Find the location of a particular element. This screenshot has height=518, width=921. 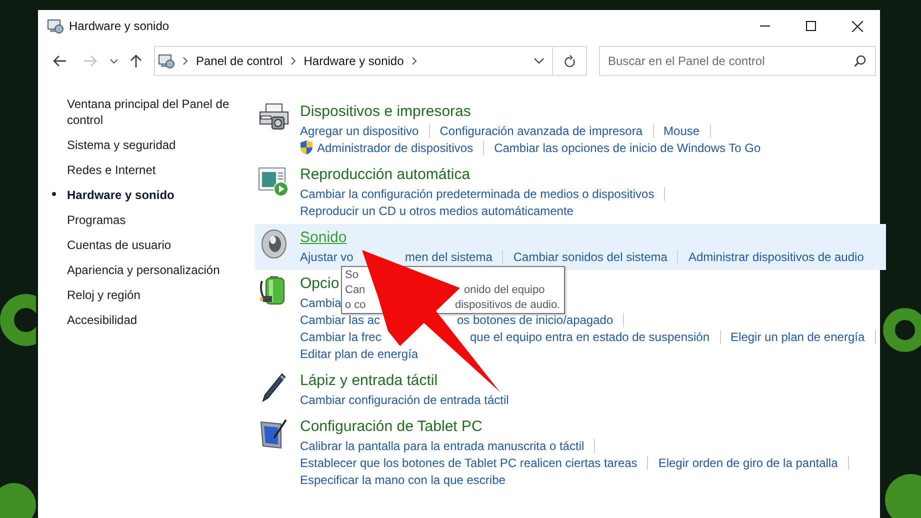

link: Agregar un dispositivo is located at coordinates (365, 131).